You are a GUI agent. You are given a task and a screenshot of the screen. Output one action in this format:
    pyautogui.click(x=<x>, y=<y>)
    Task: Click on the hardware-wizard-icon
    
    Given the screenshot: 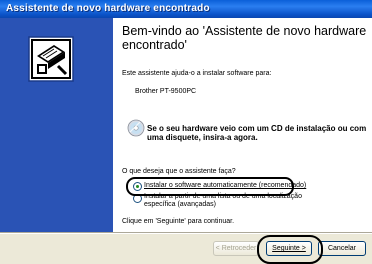 What is the action you would take?
    pyautogui.click(x=51, y=59)
    